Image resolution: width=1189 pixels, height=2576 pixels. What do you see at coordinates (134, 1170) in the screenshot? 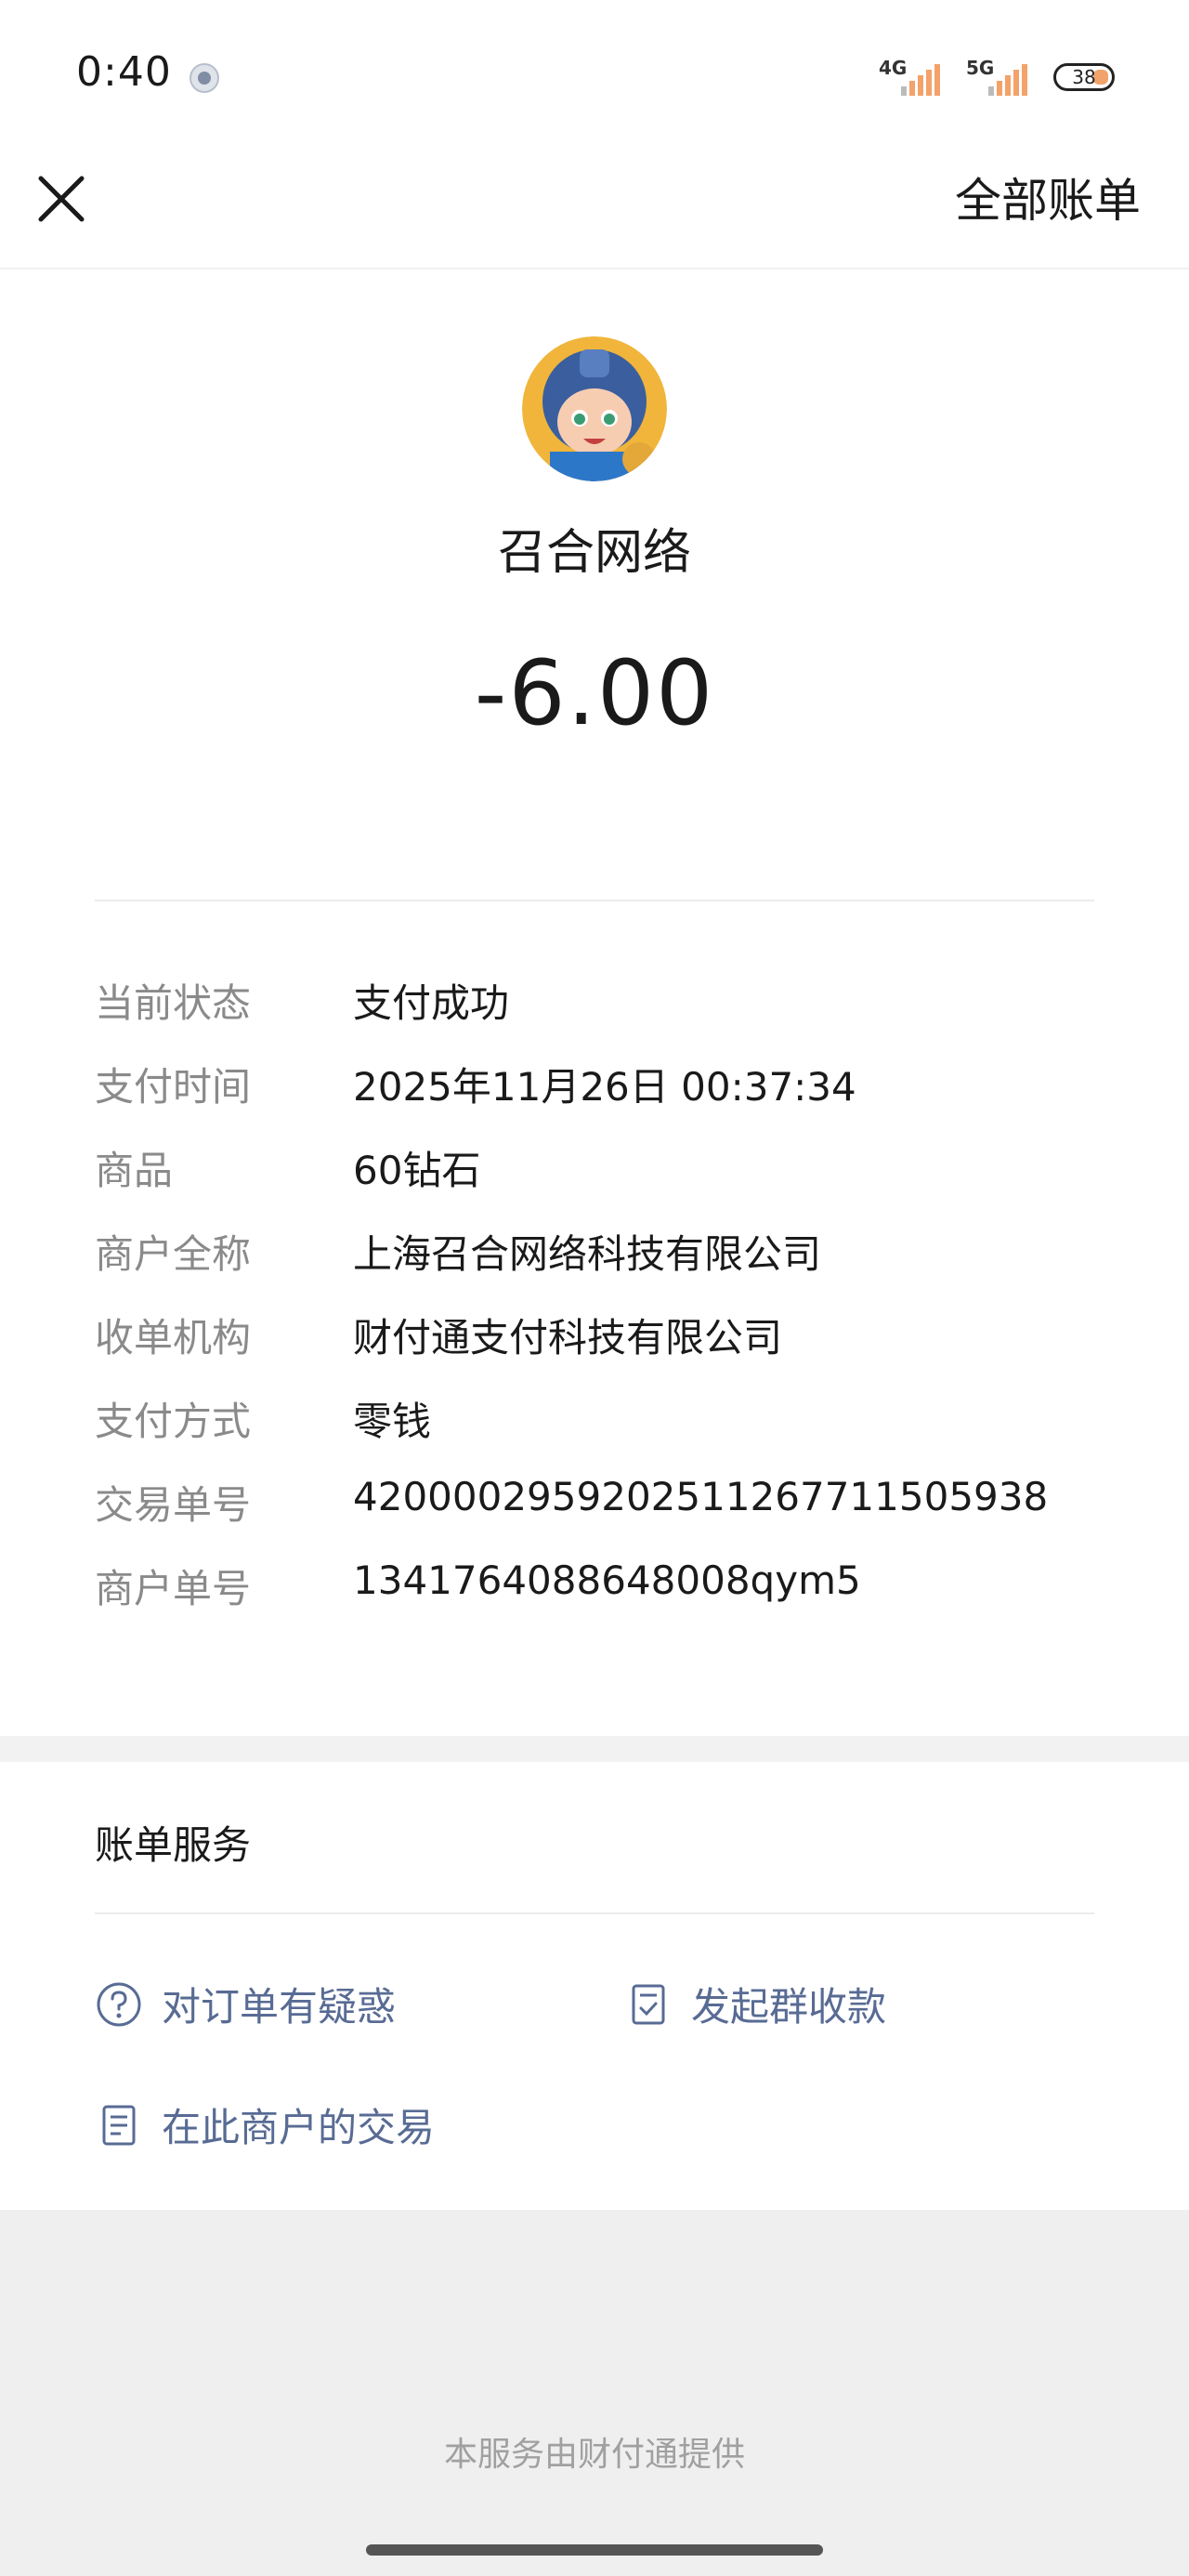
I see `detail-label: 商品` at bounding box center [134, 1170].